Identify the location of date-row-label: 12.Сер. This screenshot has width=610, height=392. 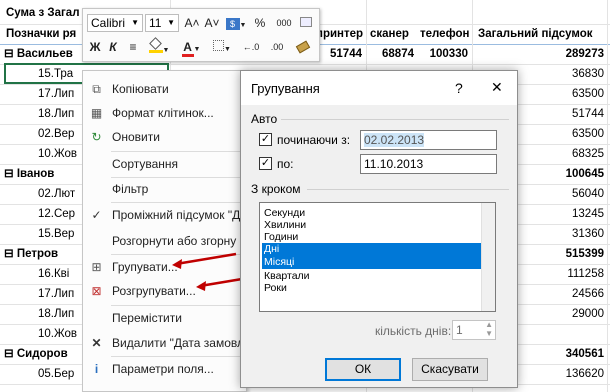
(60, 214).